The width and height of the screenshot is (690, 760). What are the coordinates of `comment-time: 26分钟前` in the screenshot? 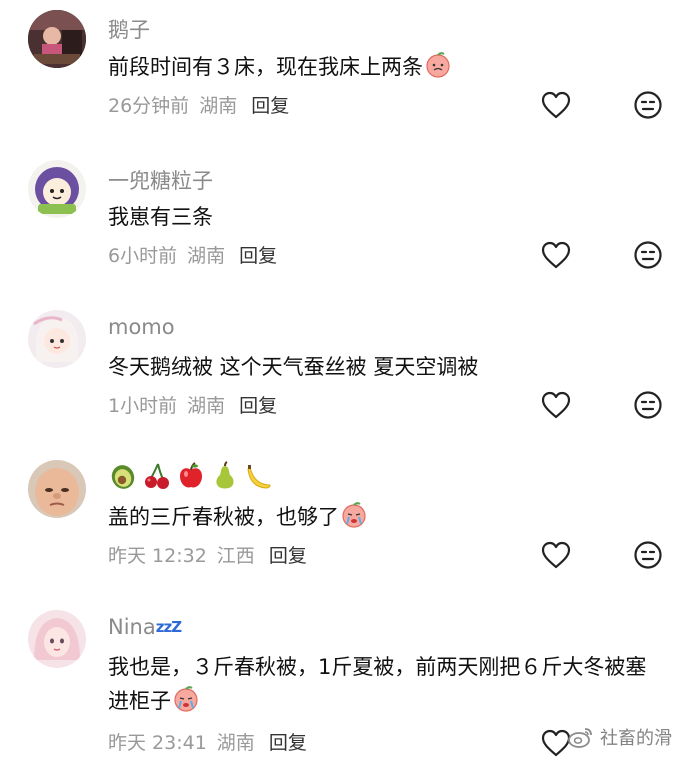 It's located at (149, 106).